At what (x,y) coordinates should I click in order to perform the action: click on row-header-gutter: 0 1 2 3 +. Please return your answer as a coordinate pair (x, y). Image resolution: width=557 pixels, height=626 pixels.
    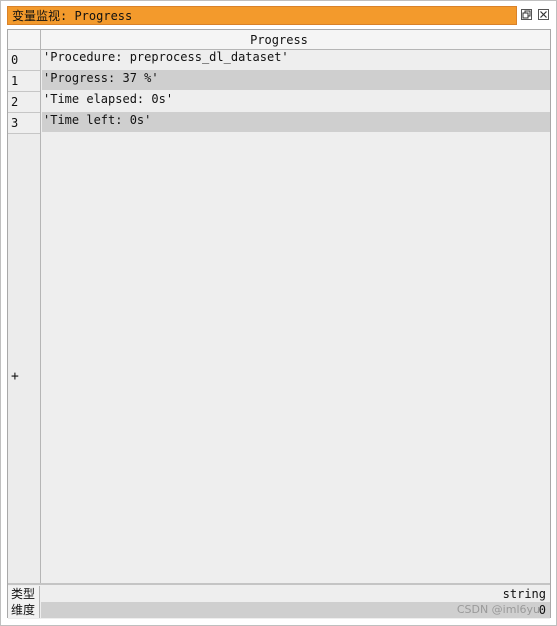
    Looking at the image, I should click on (24, 316).